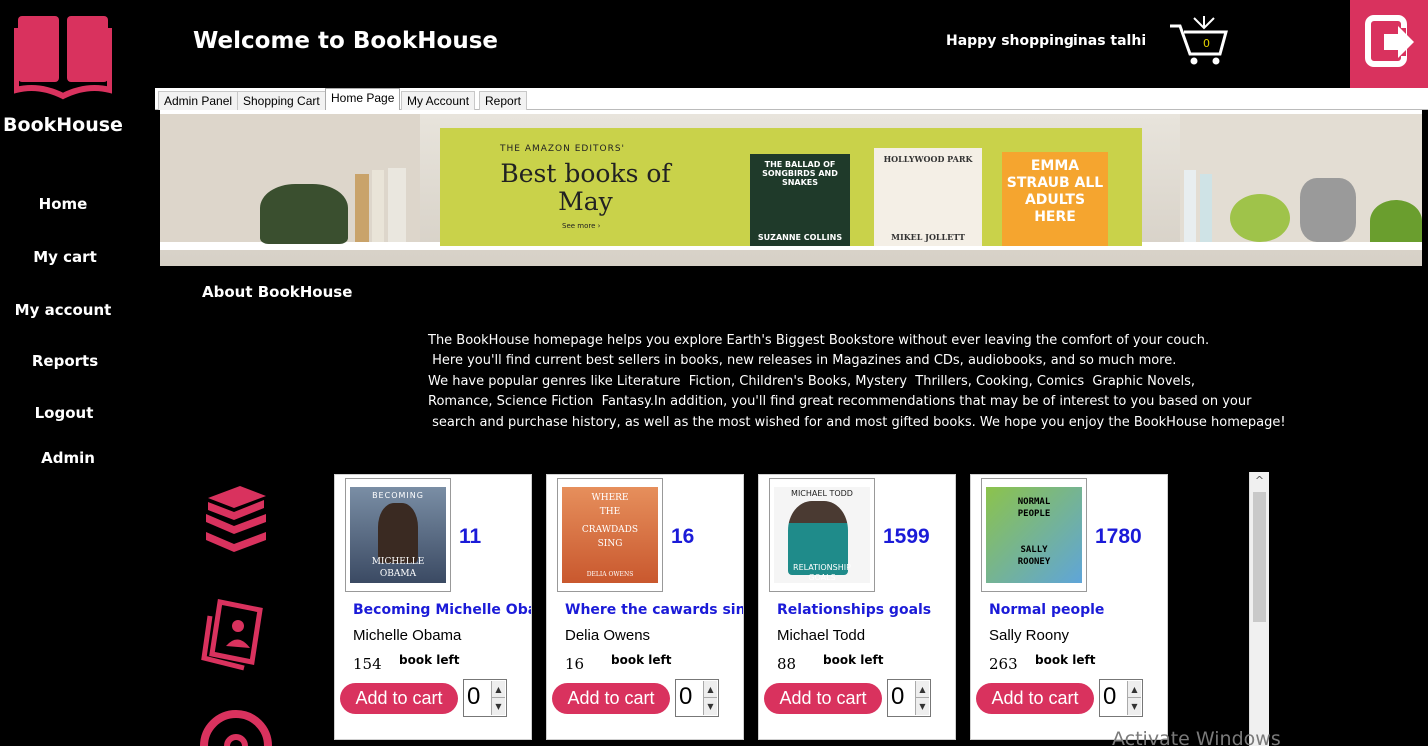 This screenshot has width=1428, height=746. What do you see at coordinates (236, 519) in the screenshot?
I see `book-stack-icon` at bounding box center [236, 519].